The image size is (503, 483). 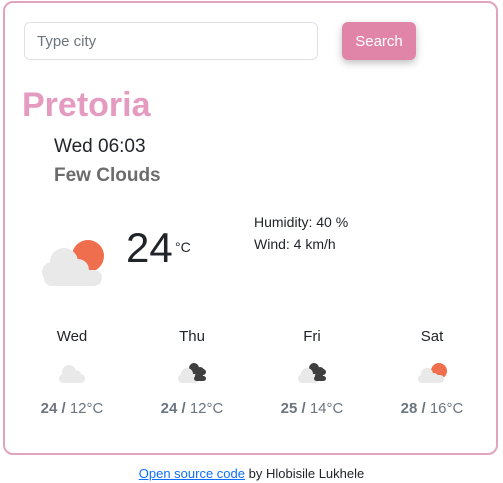 What do you see at coordinates (72, 336) in the screenshot?
I see `forecast-day-name: Wed` at bounding box center [72, 336].